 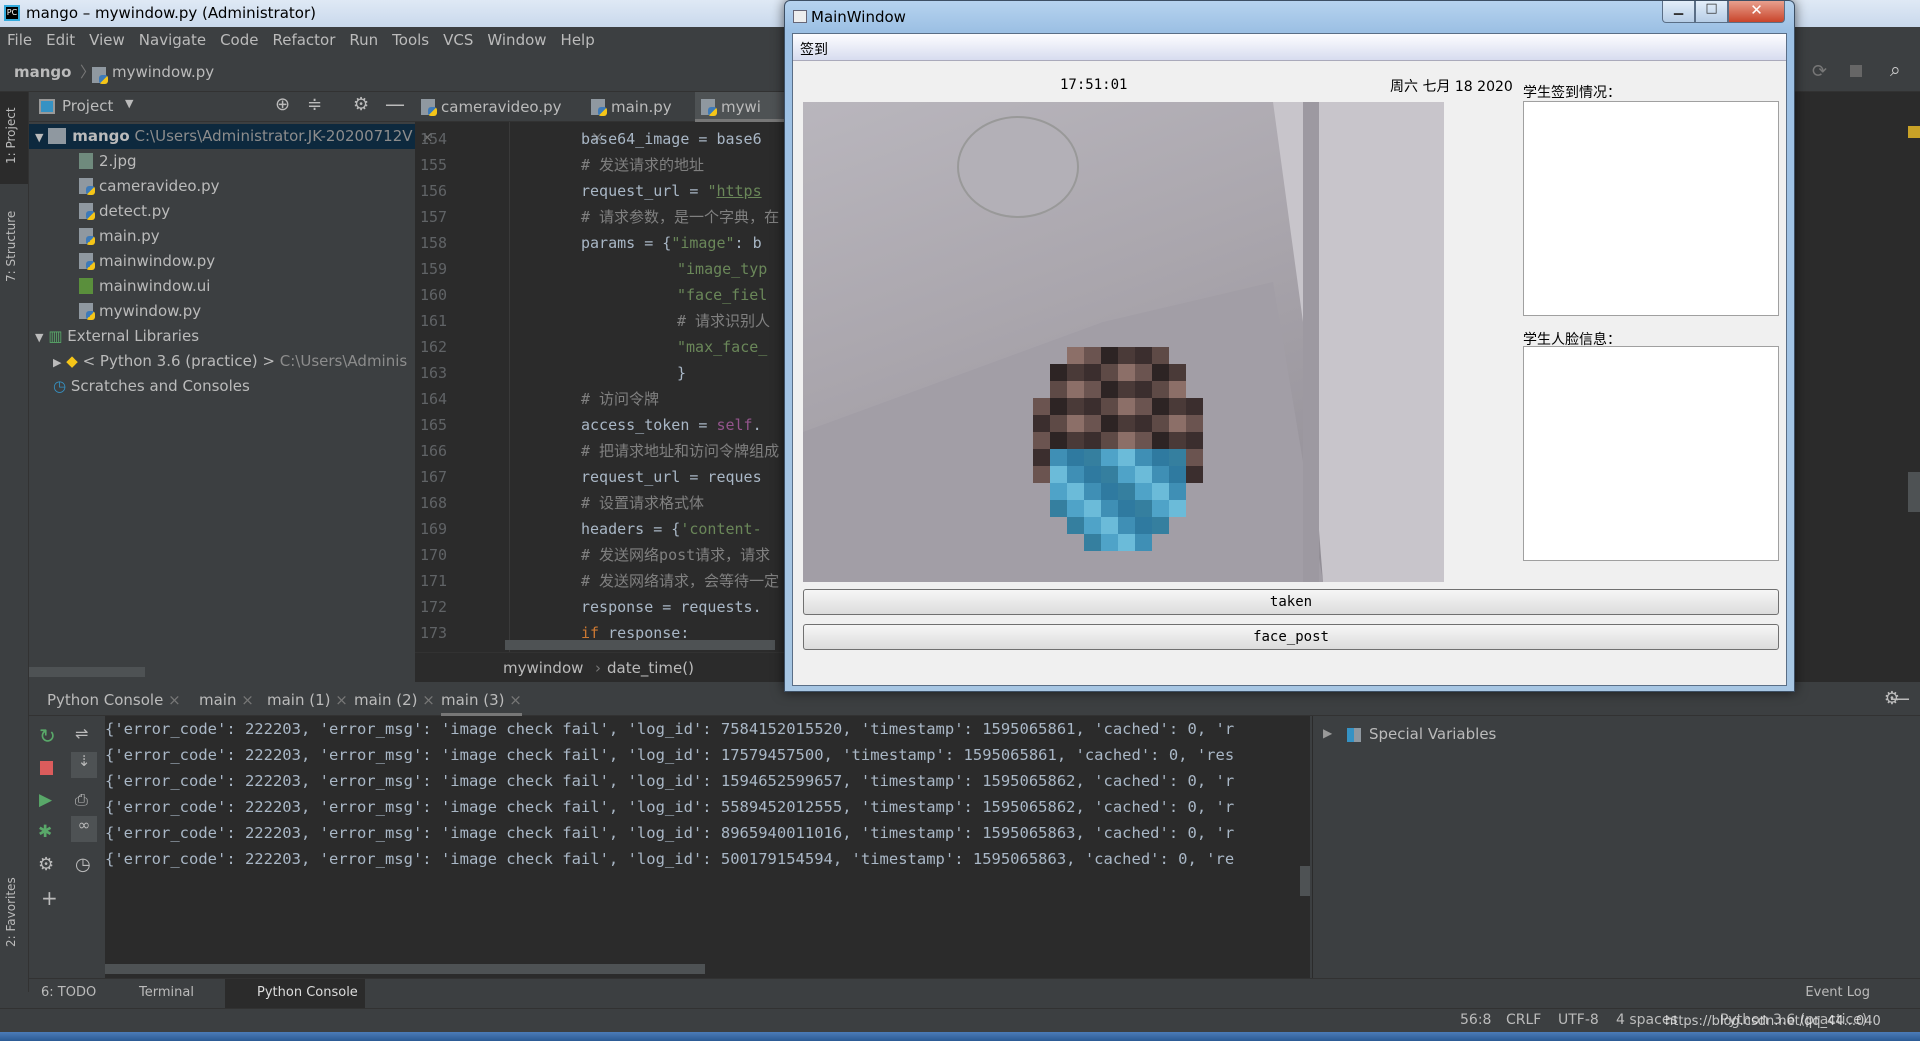 I want to click on print-icon: ⎙, so click(x=81, y=800).